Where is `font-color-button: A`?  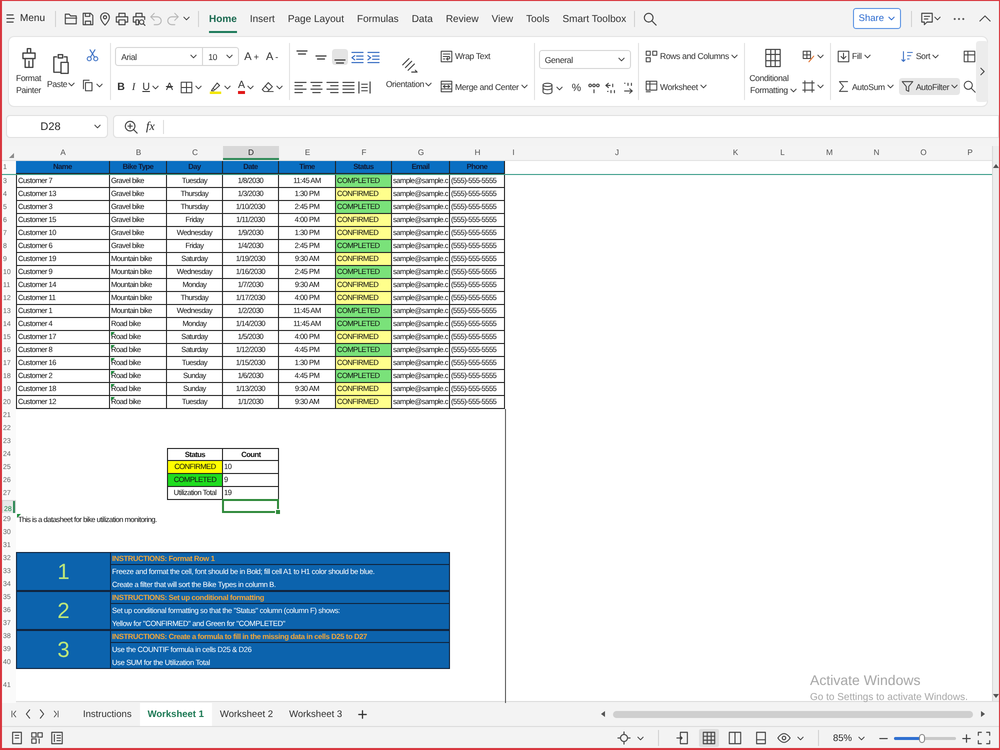 font-color-button: A is located at coordinates (246, 87).